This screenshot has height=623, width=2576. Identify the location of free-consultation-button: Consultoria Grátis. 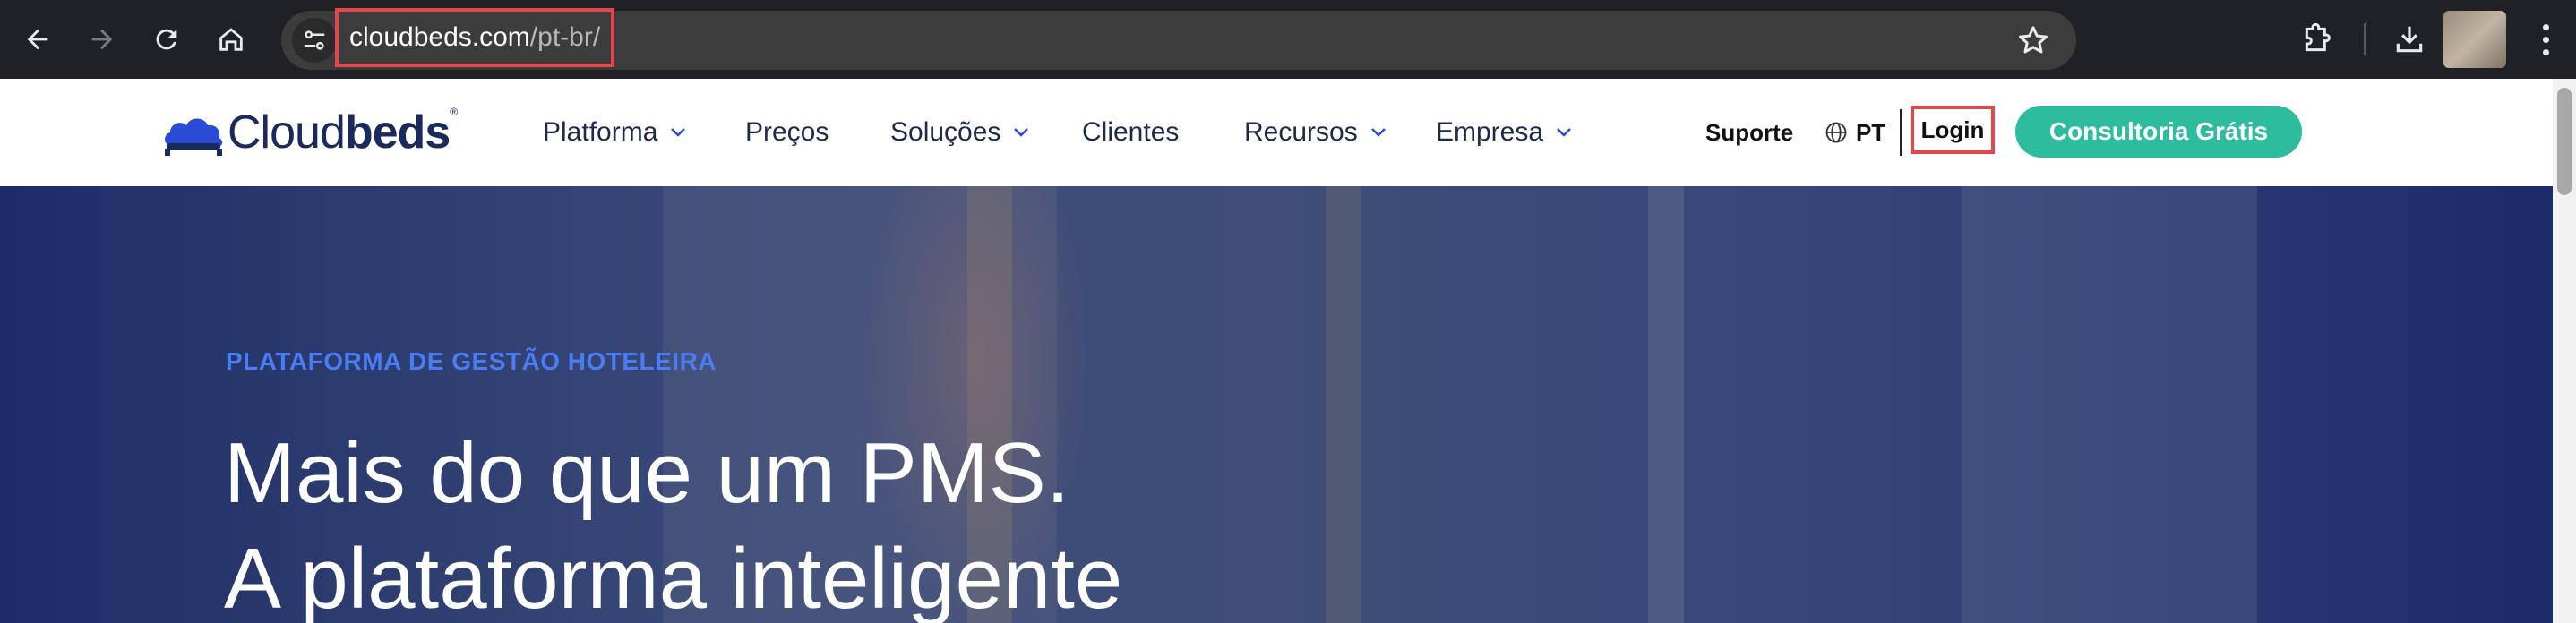
(2158, 132).